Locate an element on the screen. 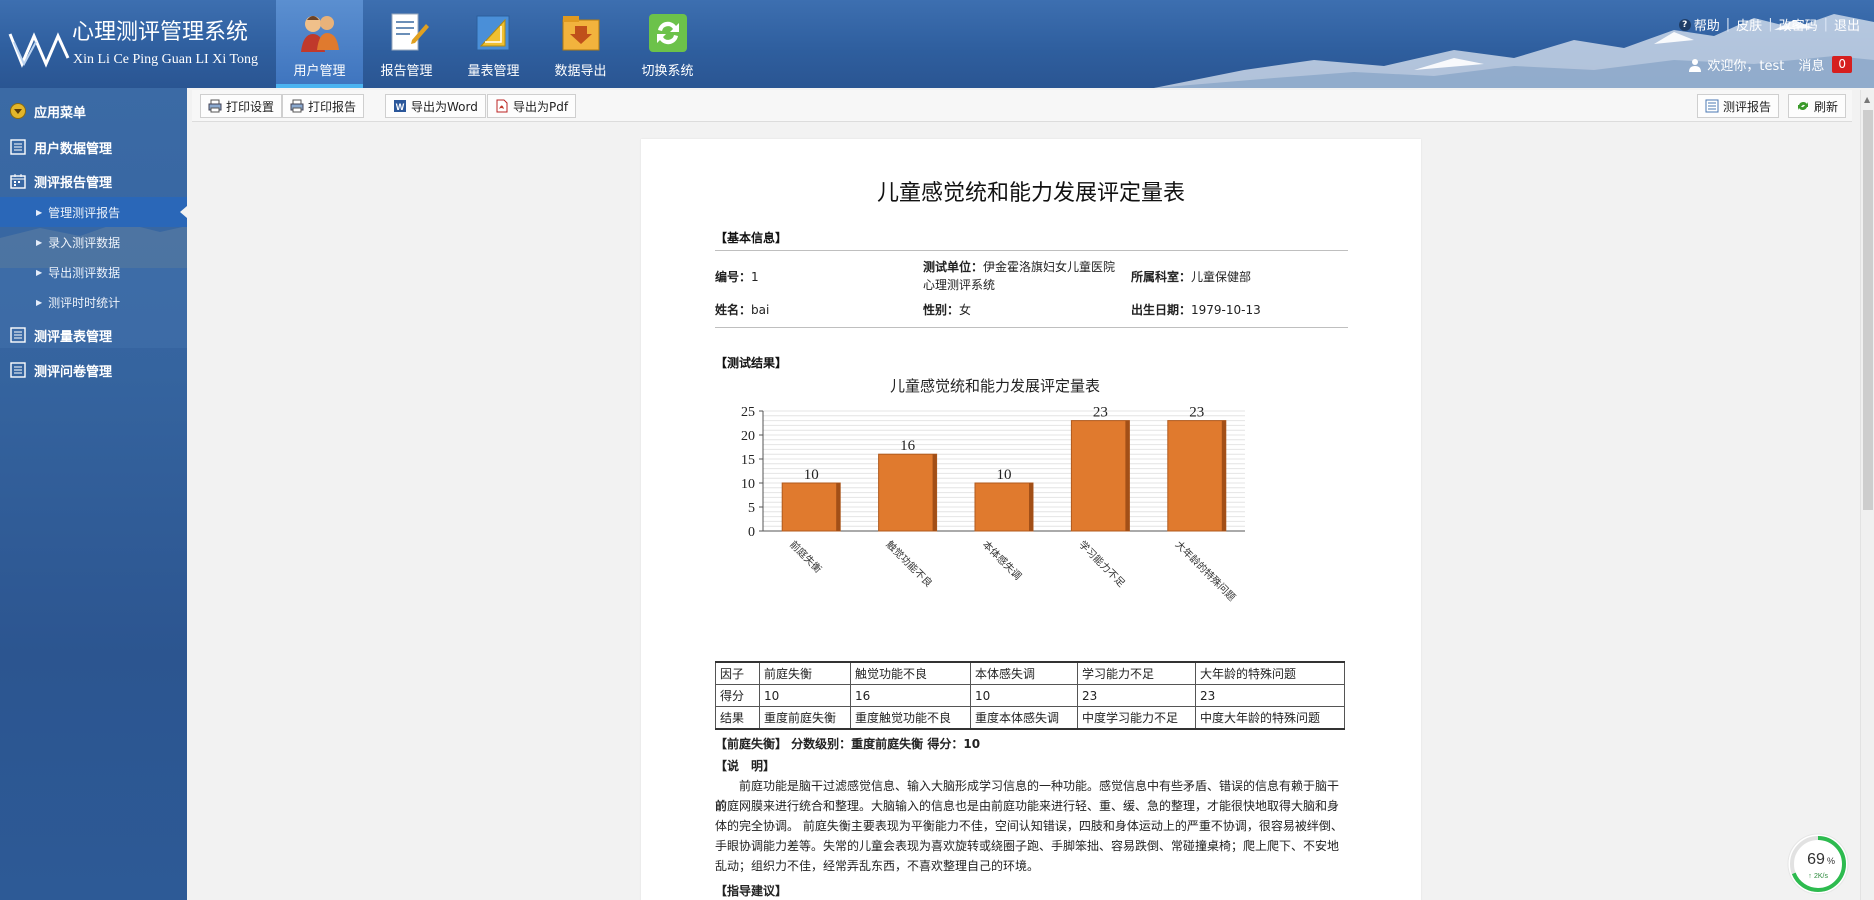 The image size is (1874, 900). x-tick-label: 本体感失调 is located at coordinates (1002, 560).